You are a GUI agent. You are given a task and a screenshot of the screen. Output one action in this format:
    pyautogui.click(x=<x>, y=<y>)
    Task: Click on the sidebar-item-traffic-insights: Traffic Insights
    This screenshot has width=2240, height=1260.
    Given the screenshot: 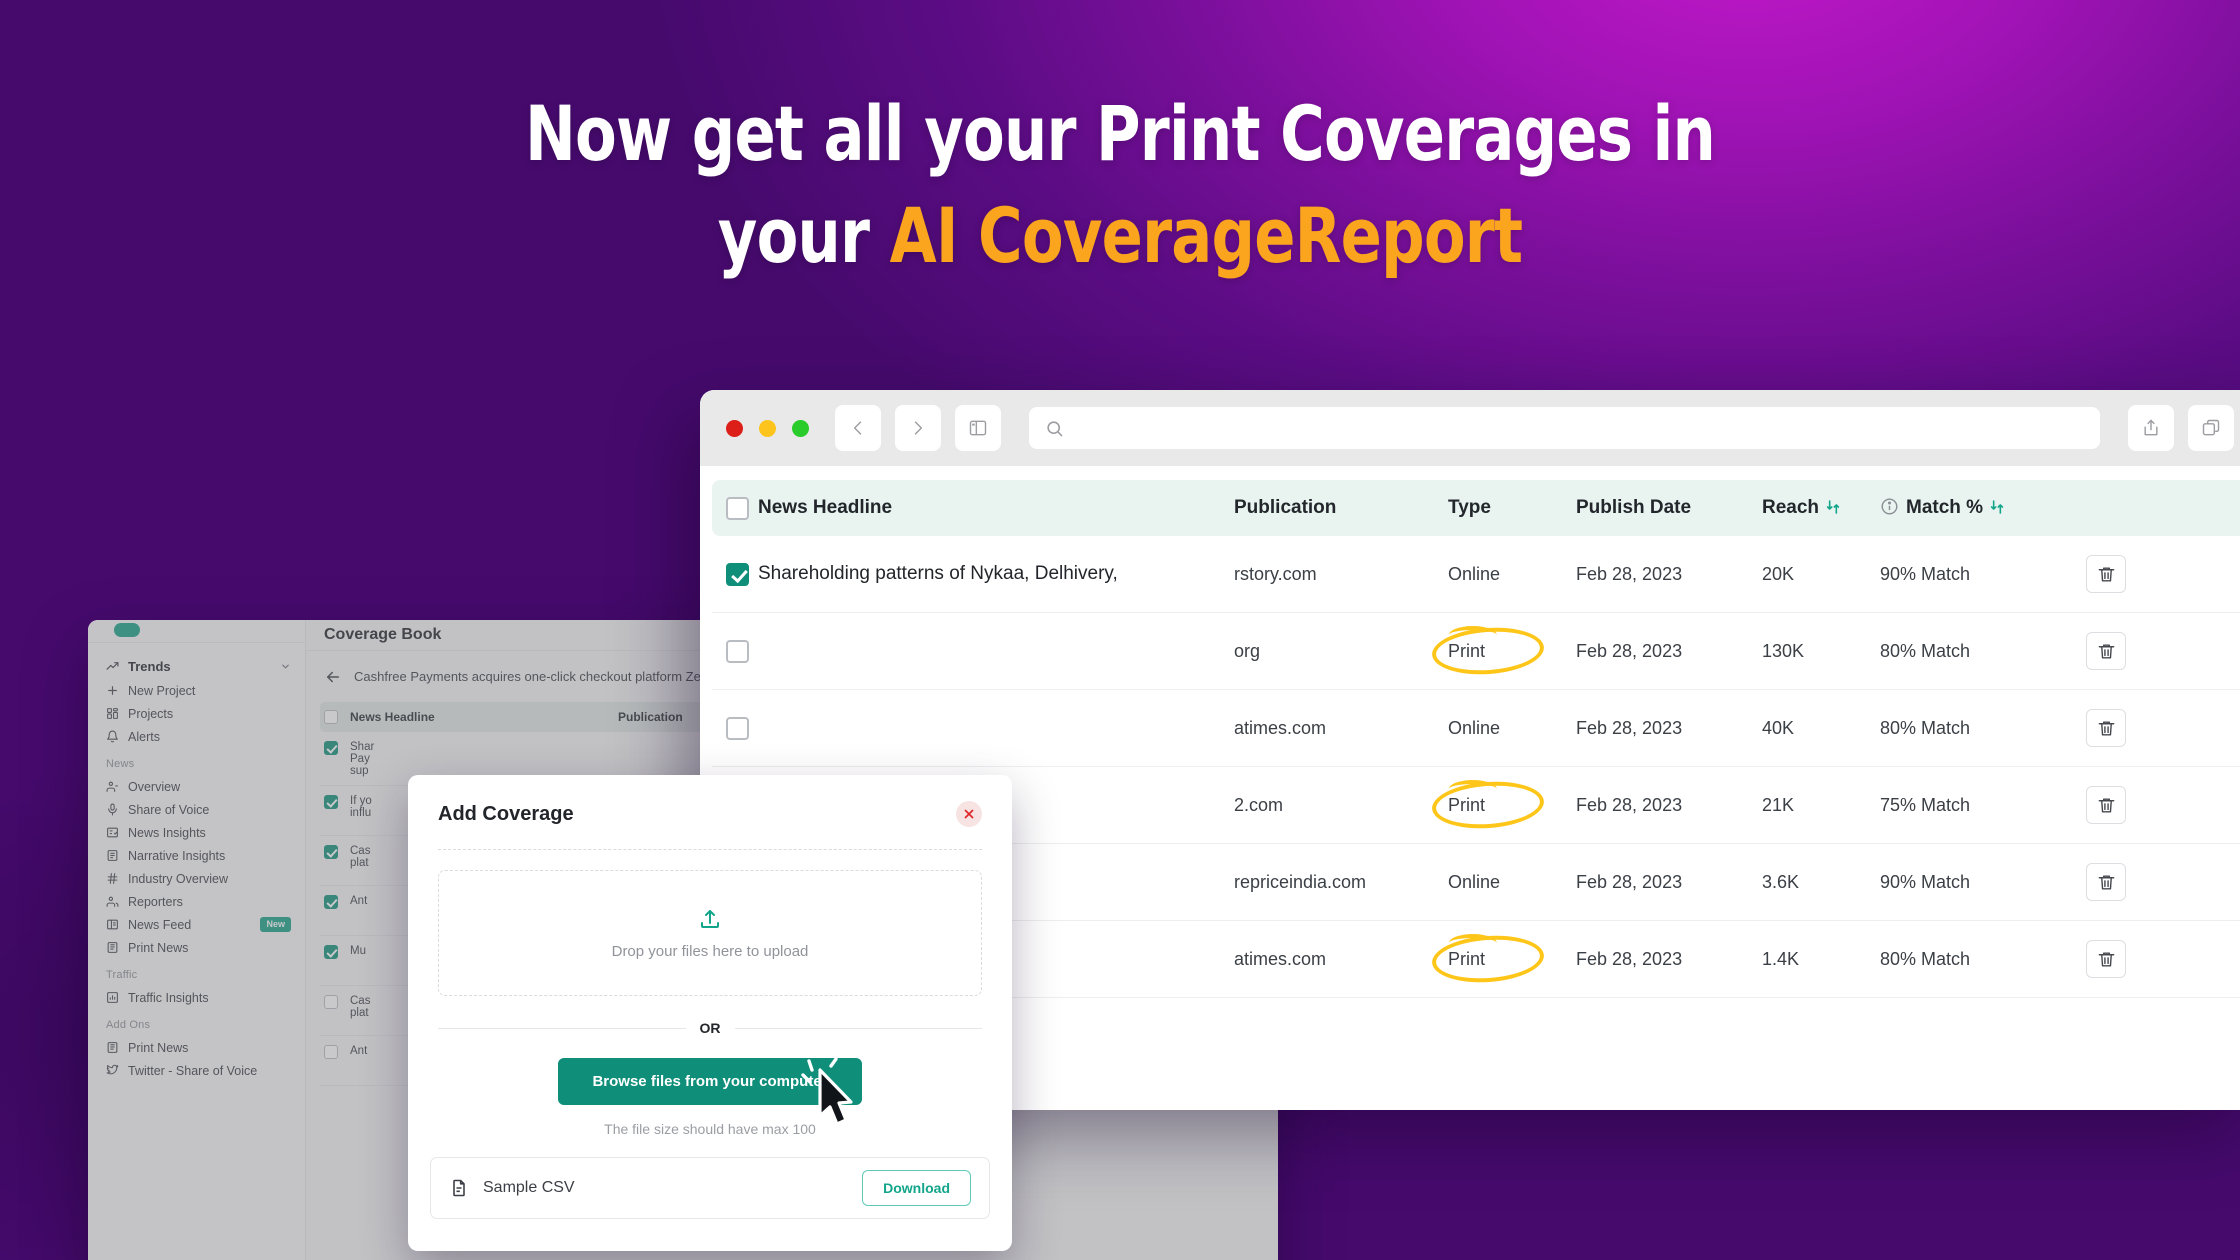 What is the action you would take?
    pyautogui.click(x=196, y=997)
    